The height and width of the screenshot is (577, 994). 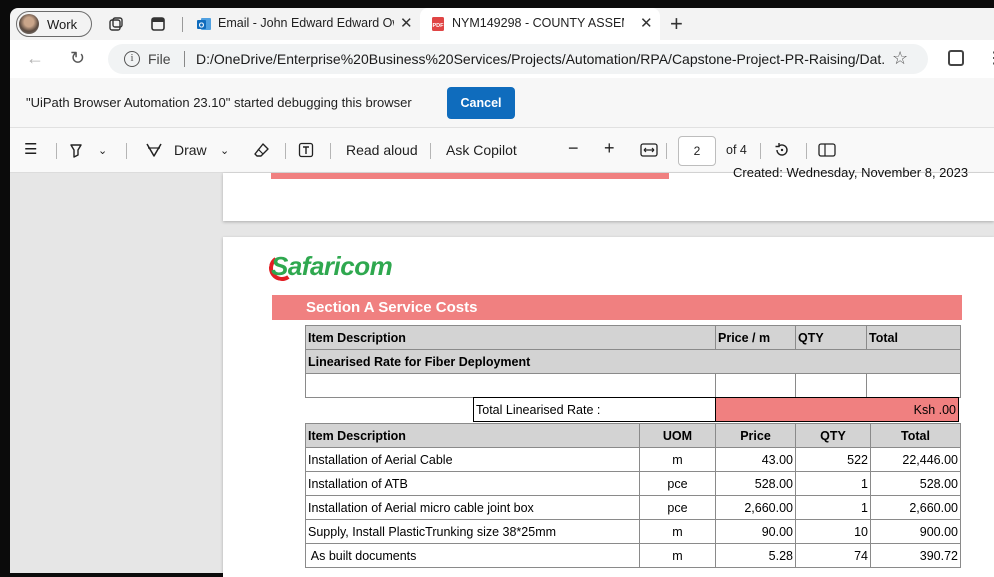 What do you see at coordinates (755, 483) in the screenshot?
I see `item-price: 528.00` at bounding box center [755, 483].